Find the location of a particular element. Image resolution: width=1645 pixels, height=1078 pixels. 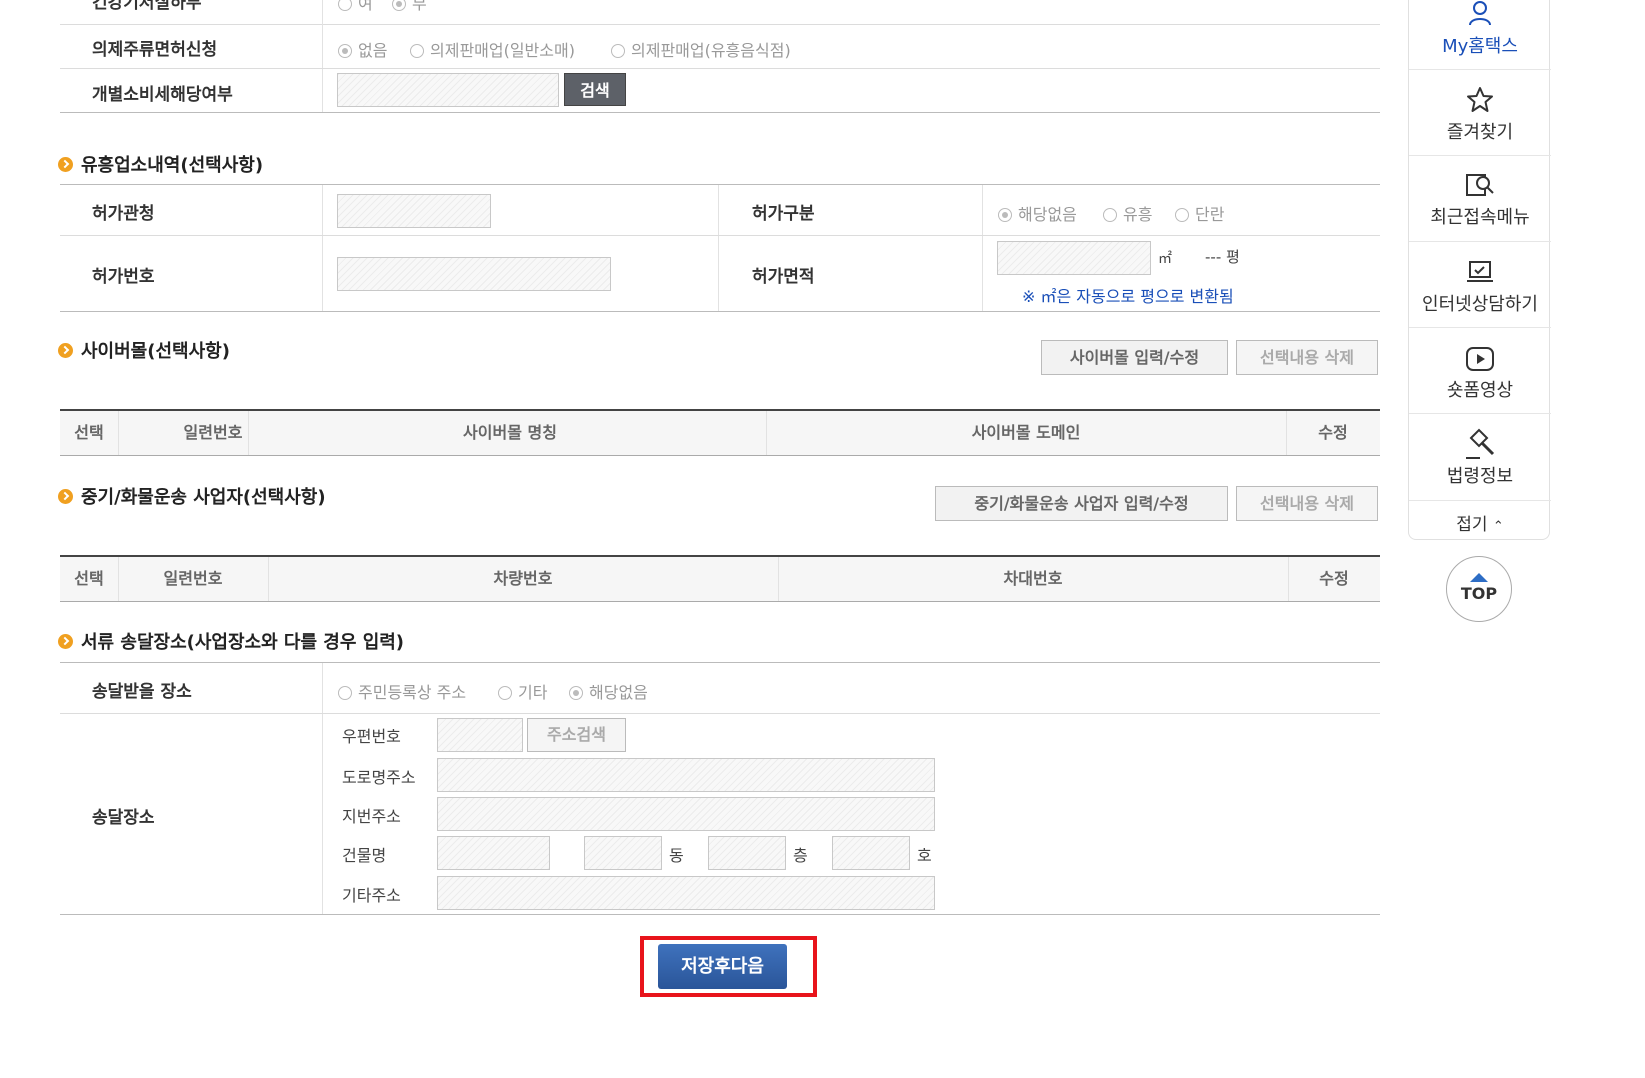

recent-search-icon is located at coordinates (1480, 185).